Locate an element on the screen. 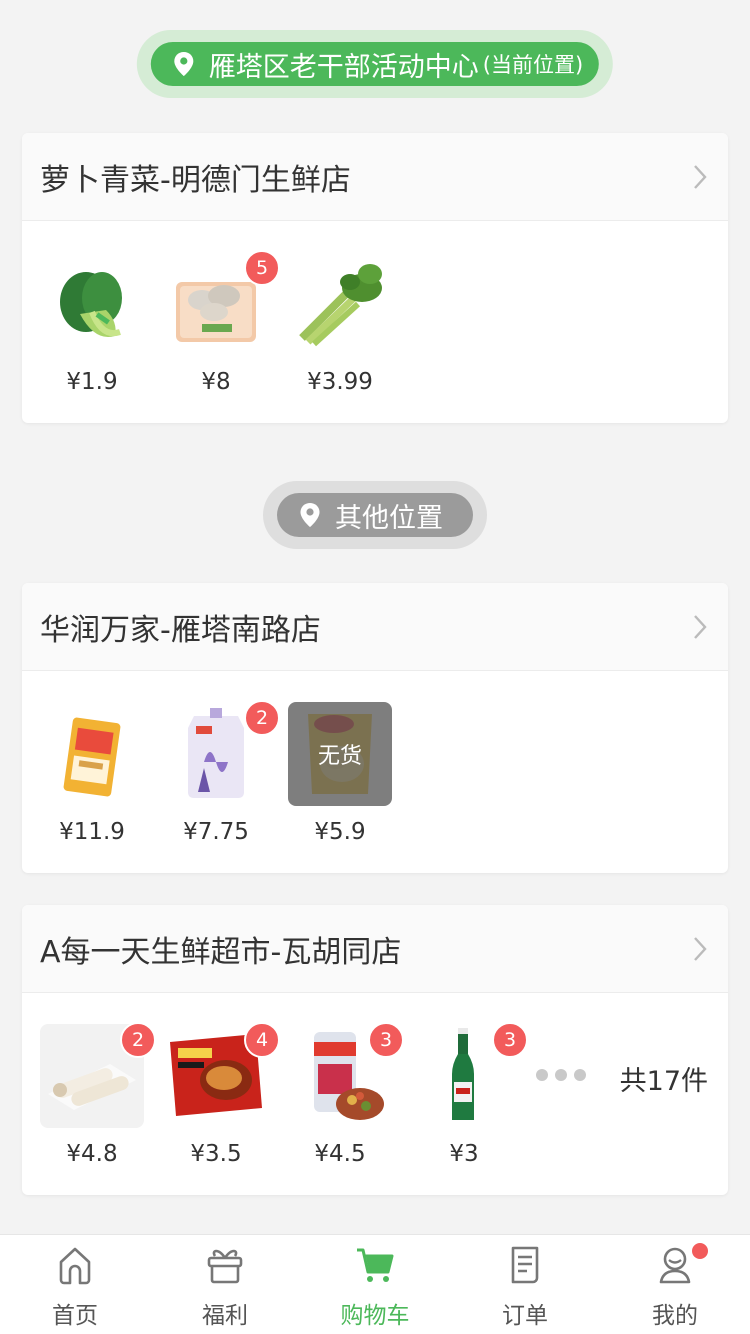  product-price: ¥4.8 is located at coordinates (92, 1154).